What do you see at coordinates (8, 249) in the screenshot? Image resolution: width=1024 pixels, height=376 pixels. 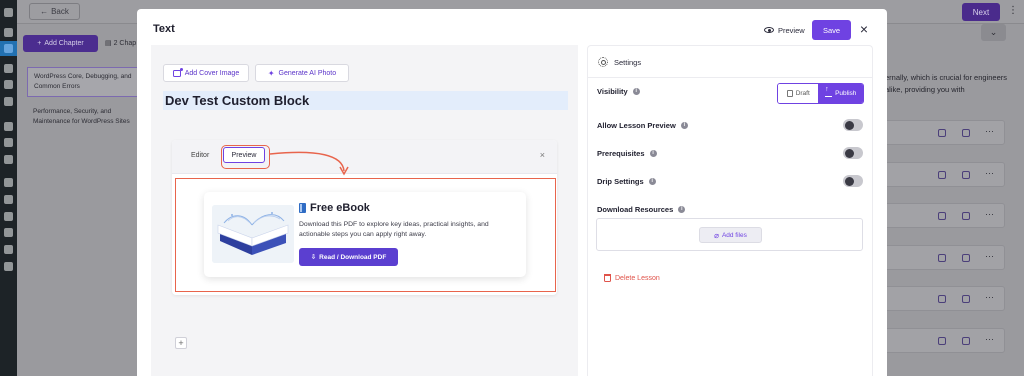 I see `grid-icon` at bounding box center [8, 249].